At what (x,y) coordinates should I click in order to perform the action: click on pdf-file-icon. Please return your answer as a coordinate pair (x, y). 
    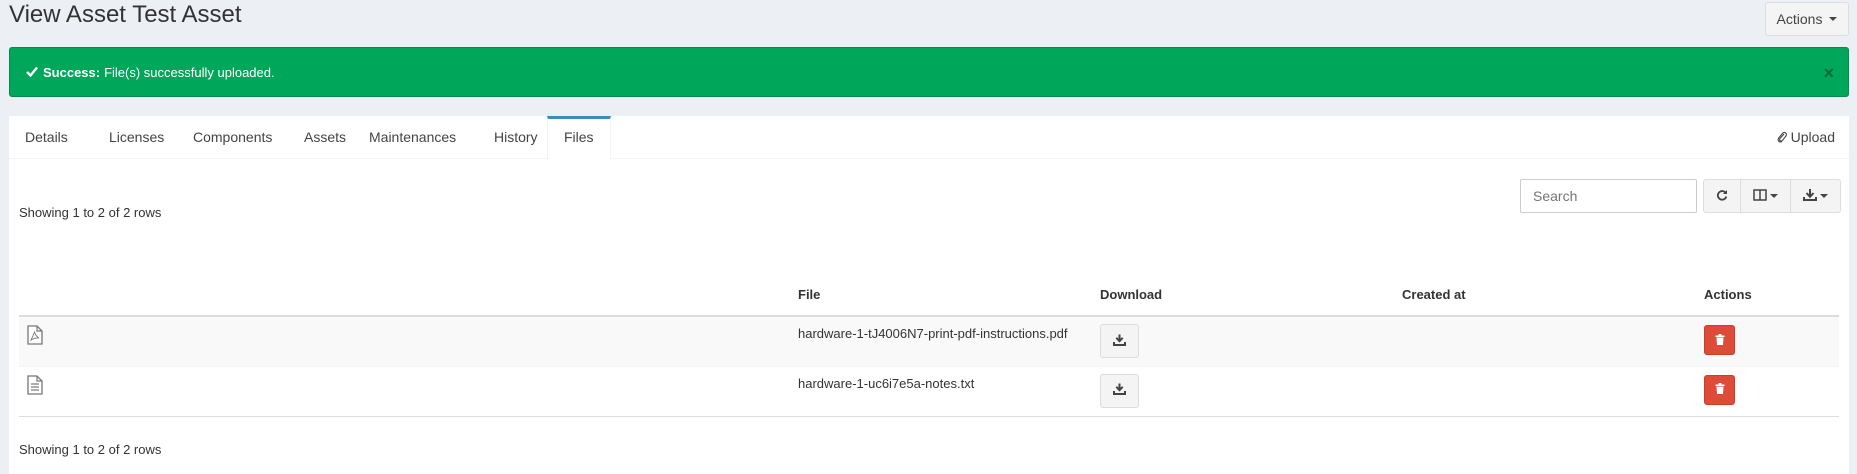
    Looking at the image, I should click on (35, 336).